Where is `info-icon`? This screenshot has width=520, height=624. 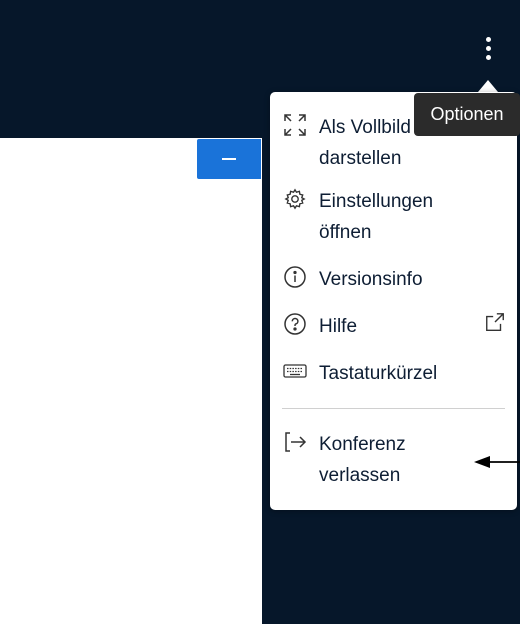
info-icon is located at coordinates (295, 277).